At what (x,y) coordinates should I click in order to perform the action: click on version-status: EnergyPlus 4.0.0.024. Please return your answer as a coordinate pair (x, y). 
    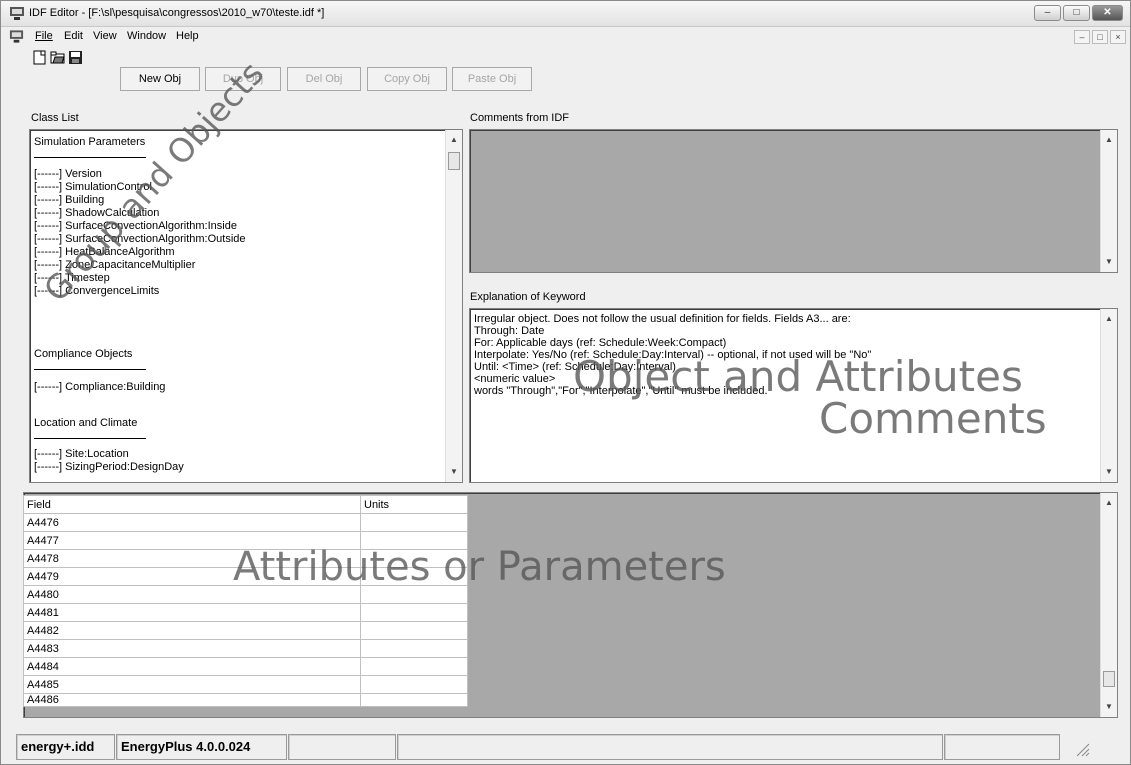
    Looking at the image, I should click on (201, 747).